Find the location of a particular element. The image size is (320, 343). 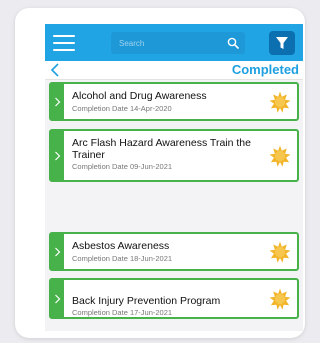

sub-header-bar: Completed is located at coordinates (174, 70).